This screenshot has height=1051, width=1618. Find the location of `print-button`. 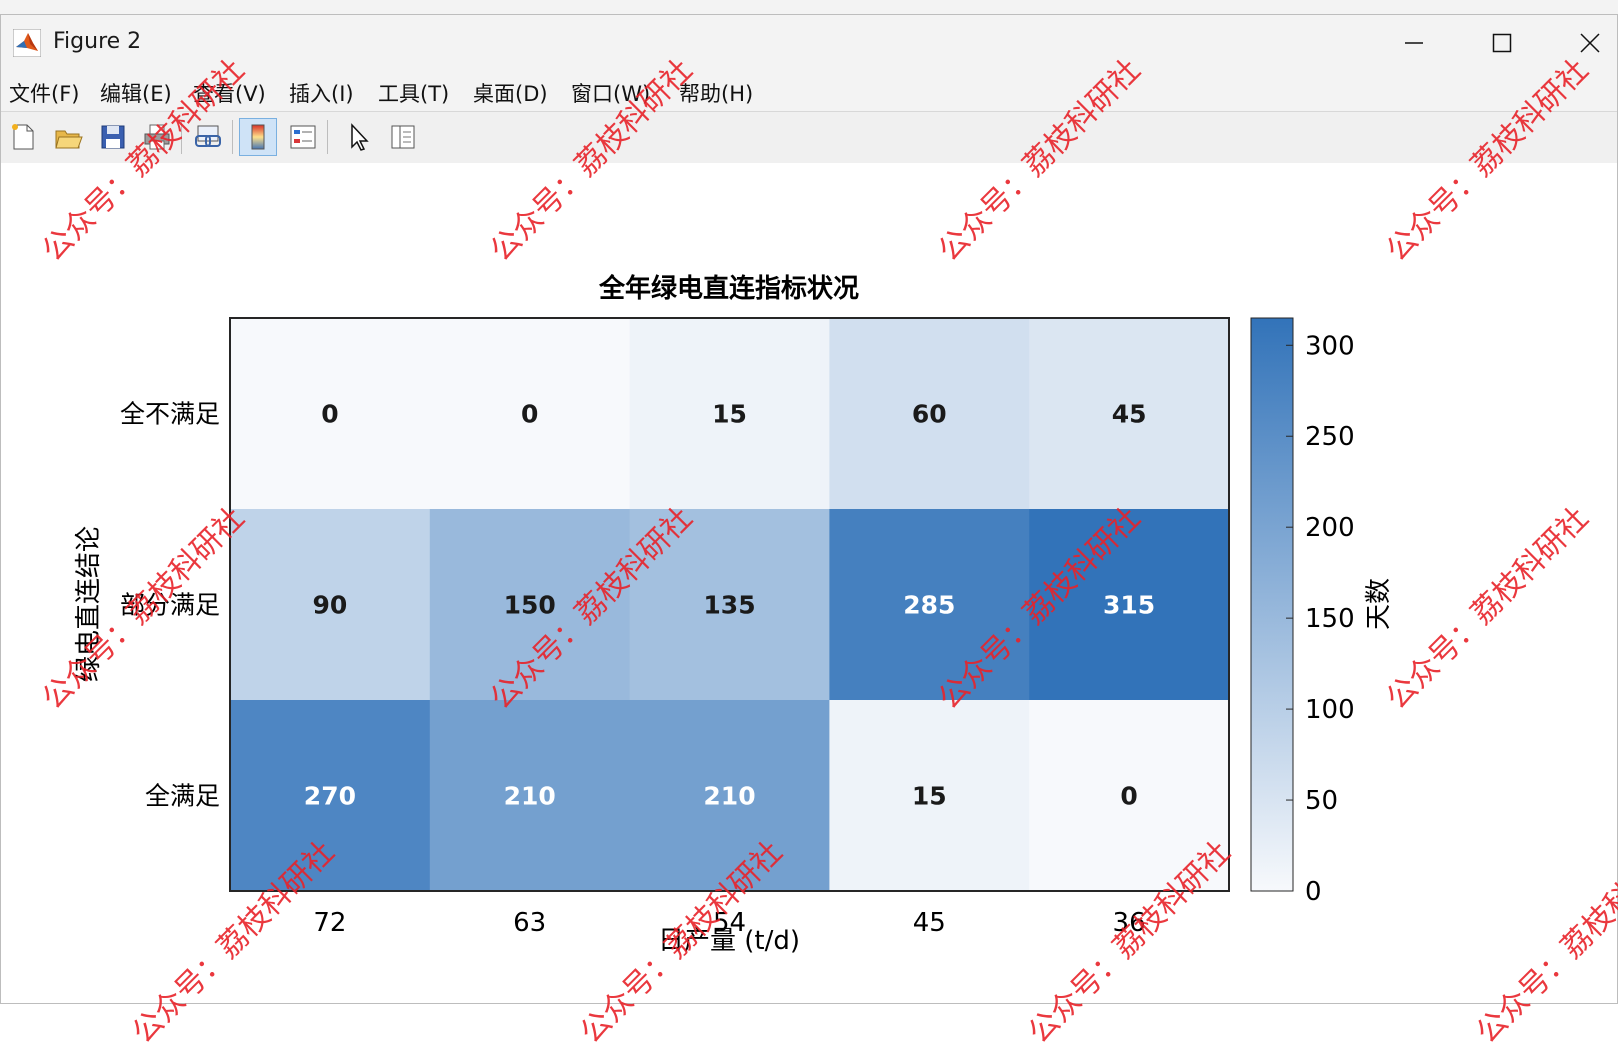

print-button is located at coordinates (157, 137).